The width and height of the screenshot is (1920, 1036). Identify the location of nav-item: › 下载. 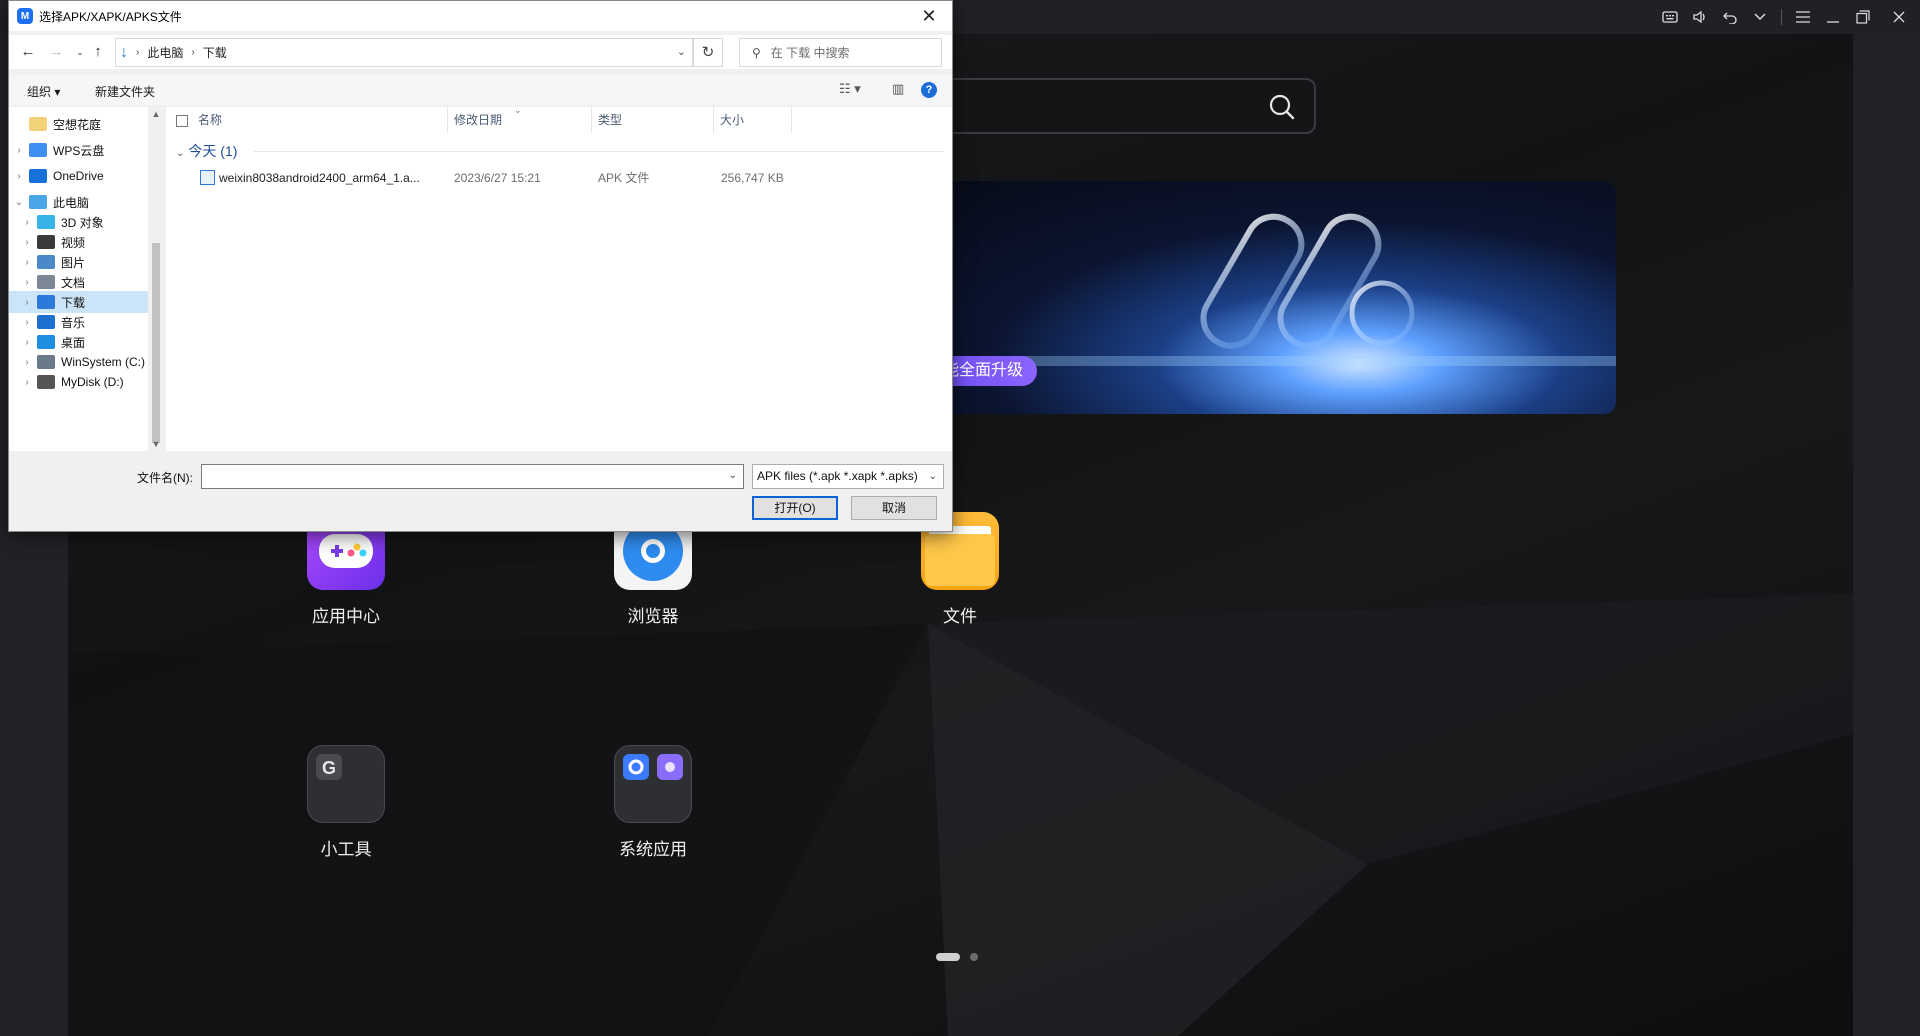
(78, 302).